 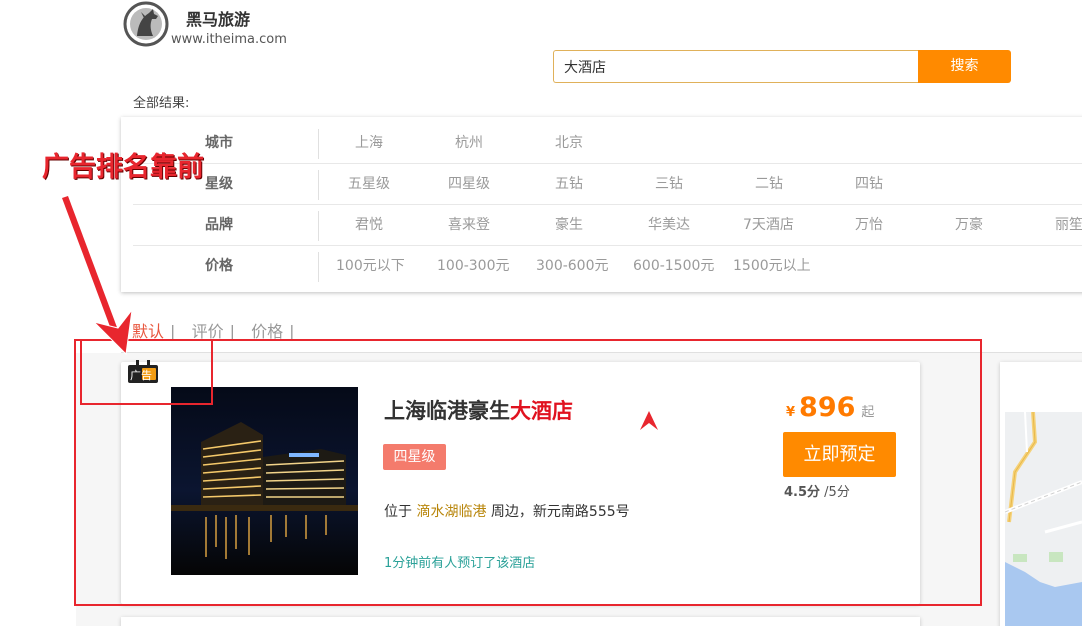 What do you see at coordinates (1068, 225) in the screenshot?
I see `filter-option: 丽笙` at bounding box center [1068, 225].